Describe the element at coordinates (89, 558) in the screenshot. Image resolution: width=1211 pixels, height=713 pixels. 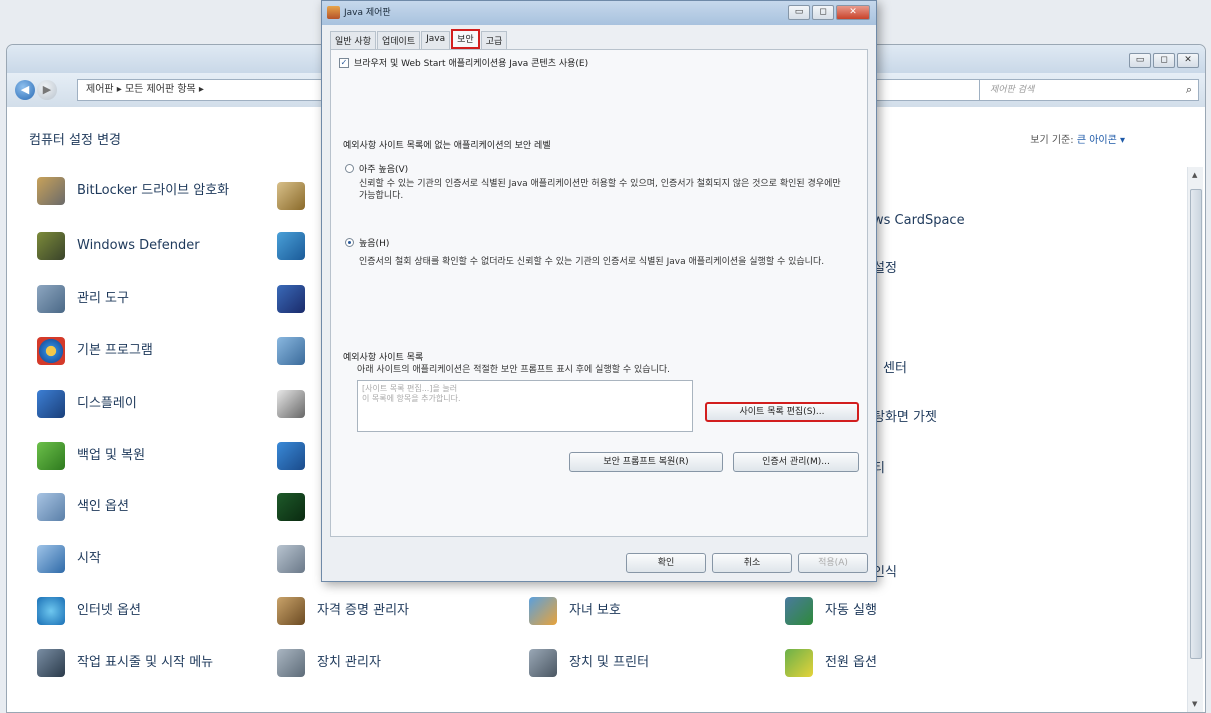
I see `item-label: 시작` at that location.